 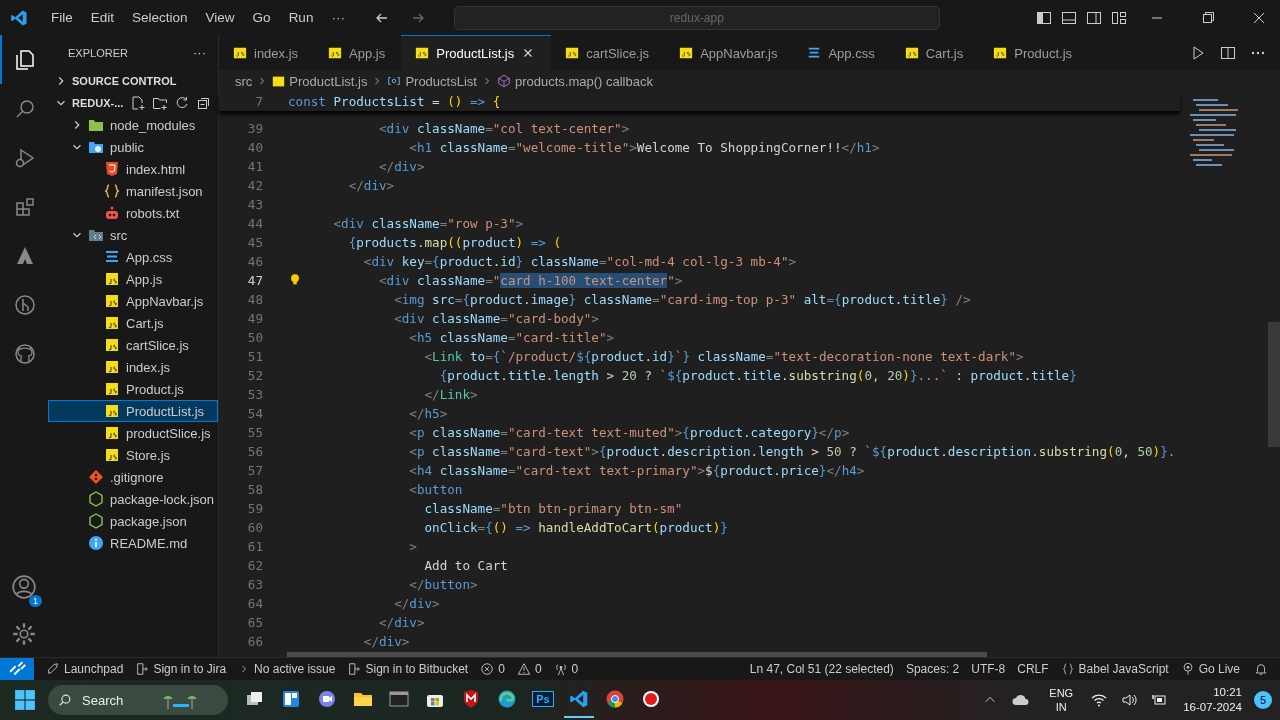 What do you see at coordinates (358, 52) in the screenshot?
I see `editor-tab: App.js` at bounding box center [358, 52].